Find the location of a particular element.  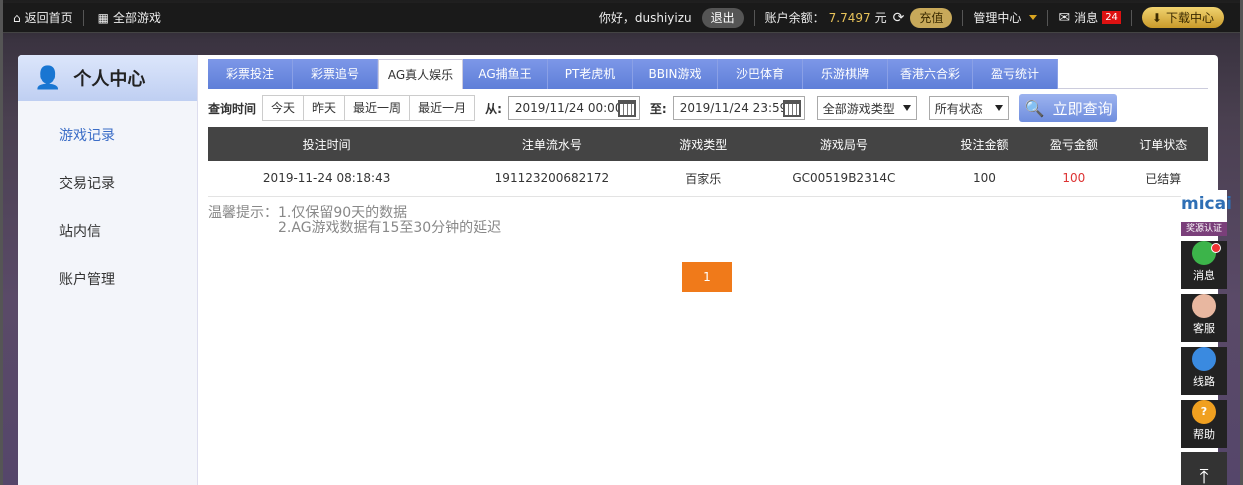

search-label: 立即查询 is located at coordinates (1082, 108).